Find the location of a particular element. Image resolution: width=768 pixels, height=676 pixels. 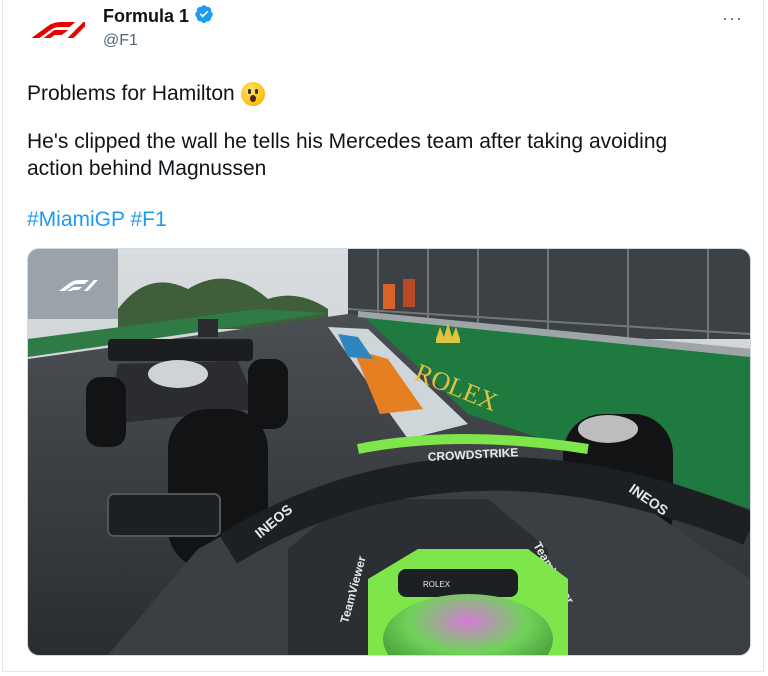

tweet-headline: Problems for Hamilton is located at coordinates (131, 93).